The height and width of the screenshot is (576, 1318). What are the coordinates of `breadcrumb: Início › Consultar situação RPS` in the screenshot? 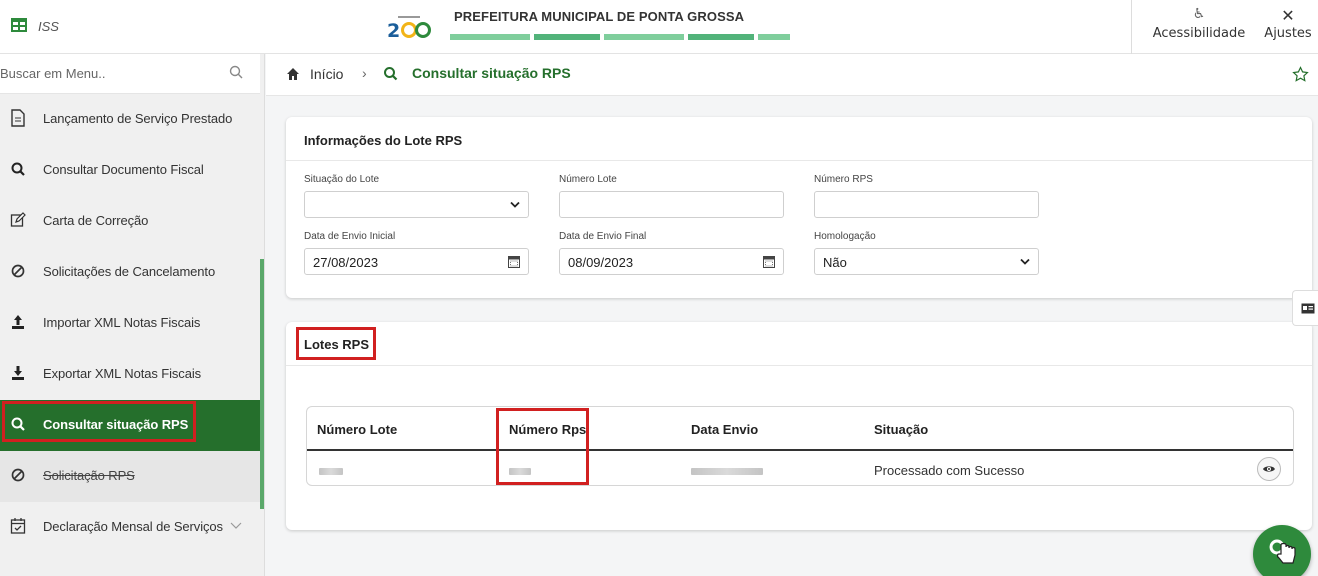 It's located at (792, 75).